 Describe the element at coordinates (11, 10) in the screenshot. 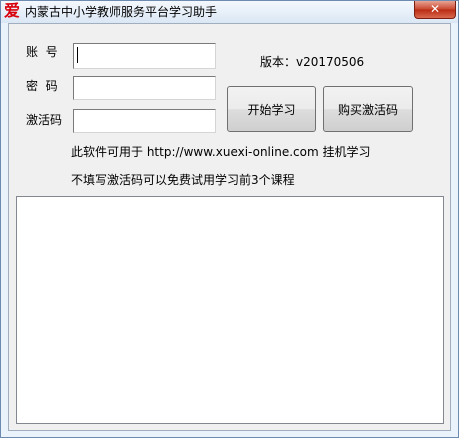

I see `app-logo-icon: 爱` at that location.